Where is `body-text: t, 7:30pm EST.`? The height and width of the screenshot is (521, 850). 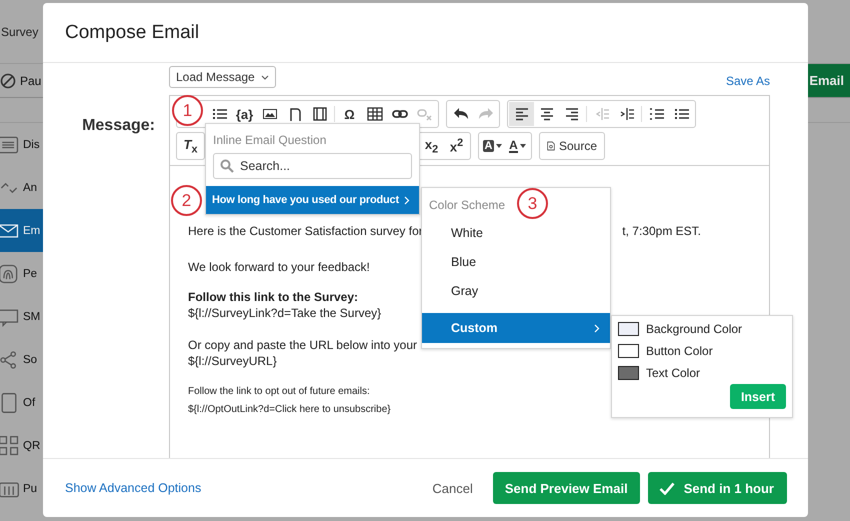 body-text: t, 7:30pm EST. is located at coordinates (661, 231).